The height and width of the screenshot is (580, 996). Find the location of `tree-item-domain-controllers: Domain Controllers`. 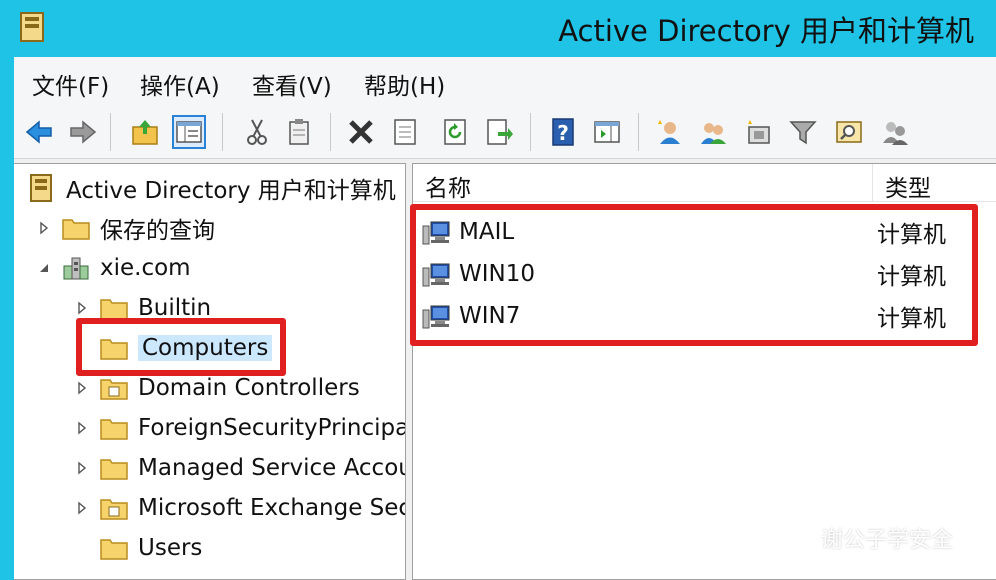

tree-item-domain-controllers: Domain Controllers is located at coordinates (216, 388).